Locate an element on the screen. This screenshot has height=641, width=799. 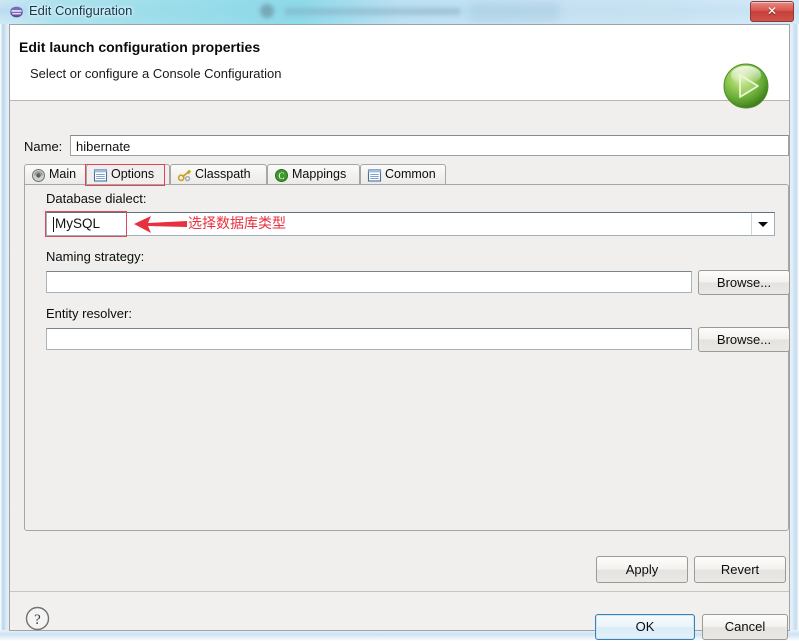
tab-main: Main is located at coordinates (59, 174).